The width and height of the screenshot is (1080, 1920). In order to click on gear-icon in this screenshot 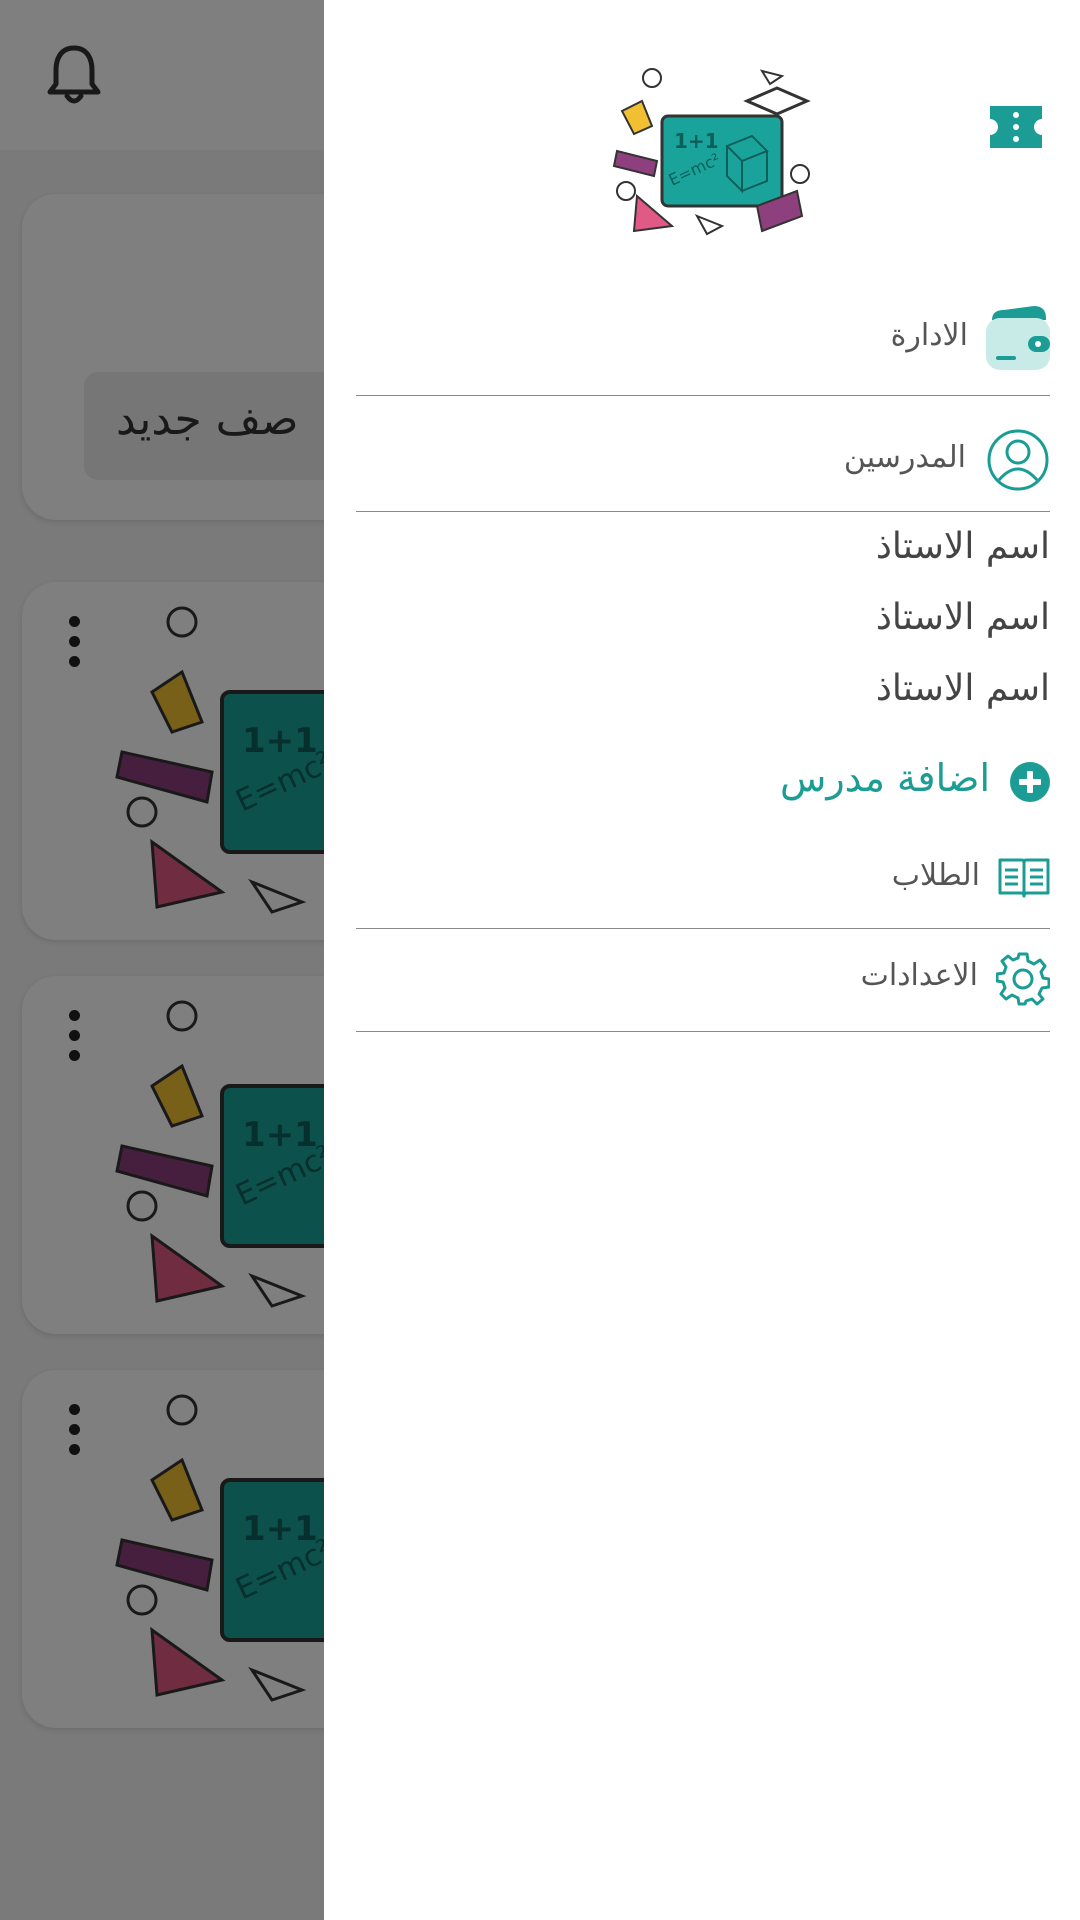, I will do `click(1023, 979)`.